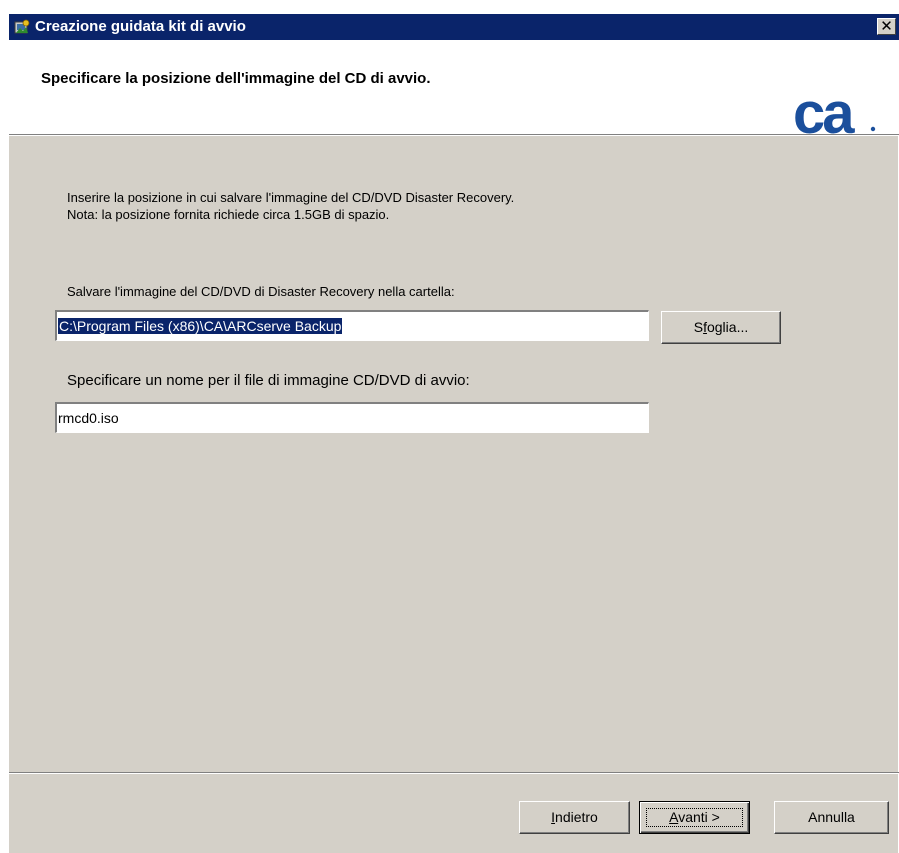 This screenshot has width=899, height=853. What do you see at coordinates (698, 327) in the screenshot?
I see `browse-label-prefix: S` at bounding box center [698, 327].